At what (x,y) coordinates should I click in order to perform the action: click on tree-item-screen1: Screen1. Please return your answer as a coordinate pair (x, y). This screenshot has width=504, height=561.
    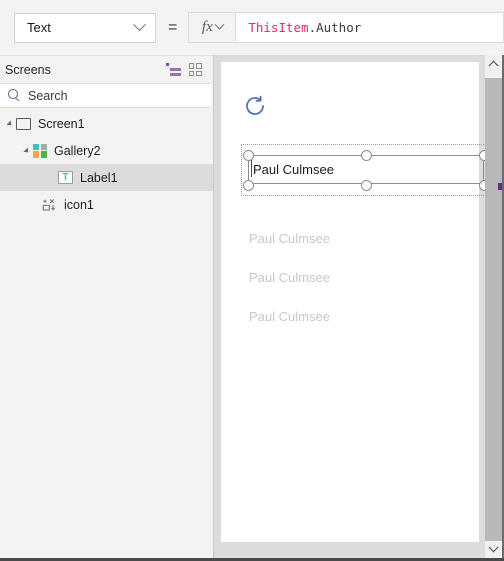
    Looking at the image, I should click on (106, 123).